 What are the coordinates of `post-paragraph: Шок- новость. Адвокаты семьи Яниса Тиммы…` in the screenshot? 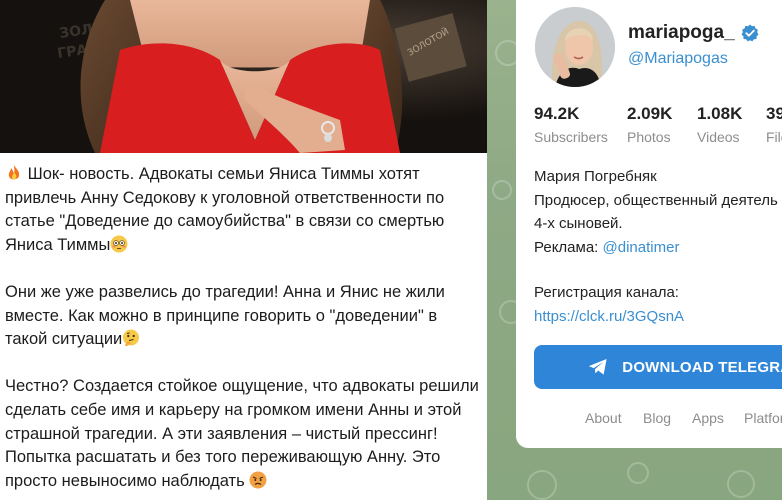 It's located at (242, 210).